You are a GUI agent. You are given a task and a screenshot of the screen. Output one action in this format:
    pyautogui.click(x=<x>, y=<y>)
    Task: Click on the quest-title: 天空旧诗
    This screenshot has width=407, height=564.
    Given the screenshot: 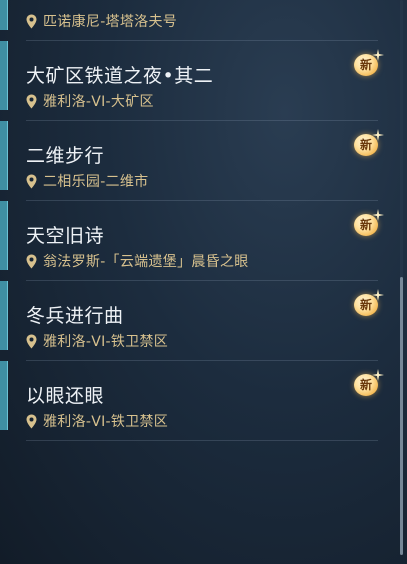 What is the action you would take?
    pyautogui.click(x=65, y=236)
    